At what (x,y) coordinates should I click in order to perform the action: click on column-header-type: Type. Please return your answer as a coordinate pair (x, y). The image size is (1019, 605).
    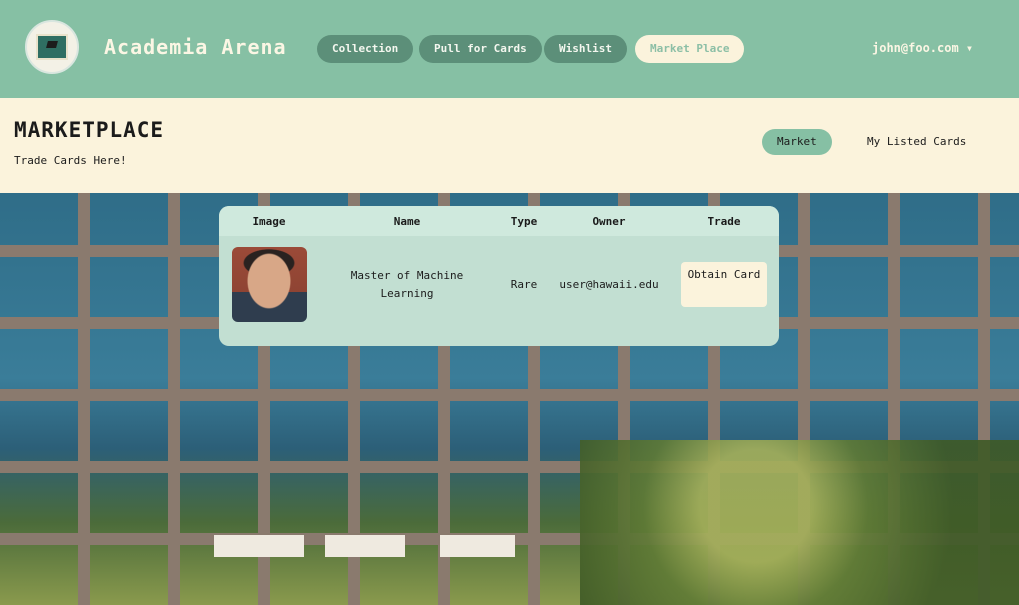
    Looking at the image, I should click on (524, 221).